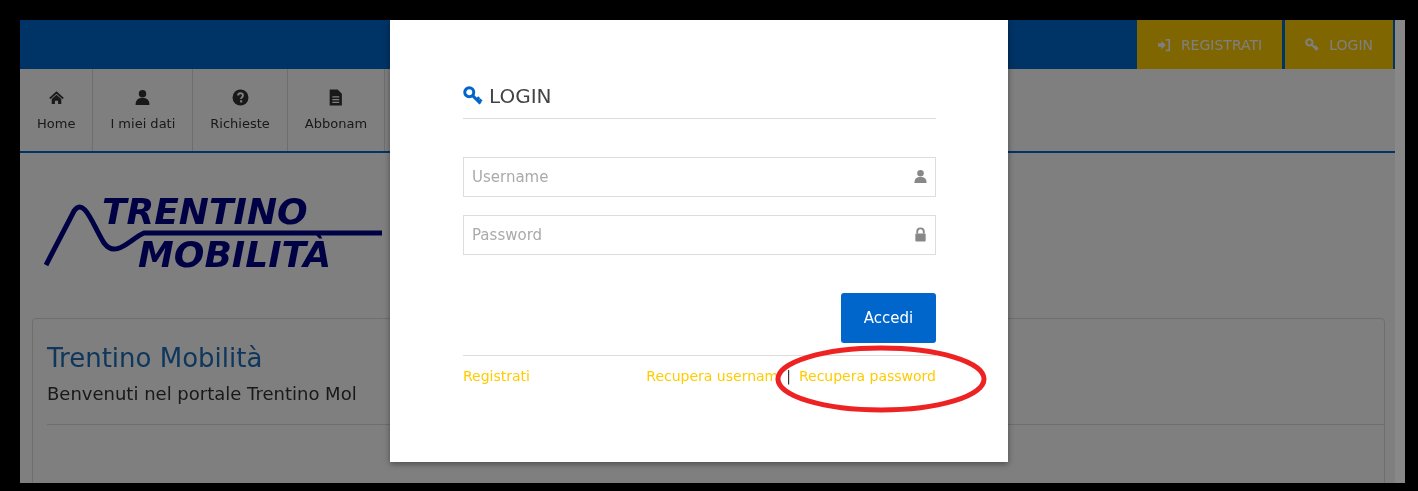 The height and width of the screenshot is (491, 1418). What do you see at coordinates (699, 177) in the screenshot?
I see `input-field: Username` at bounding box center [699, 177].